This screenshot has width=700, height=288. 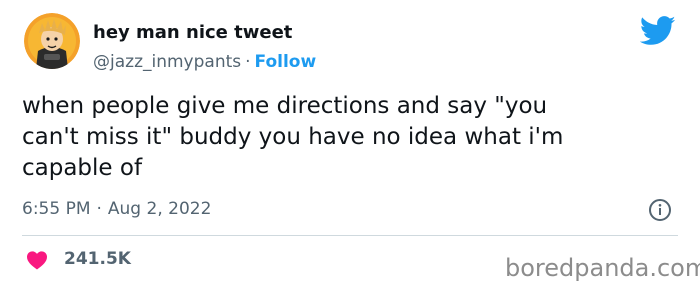 I want to click on twitter-bird-icon, so click(x=658, y=31).